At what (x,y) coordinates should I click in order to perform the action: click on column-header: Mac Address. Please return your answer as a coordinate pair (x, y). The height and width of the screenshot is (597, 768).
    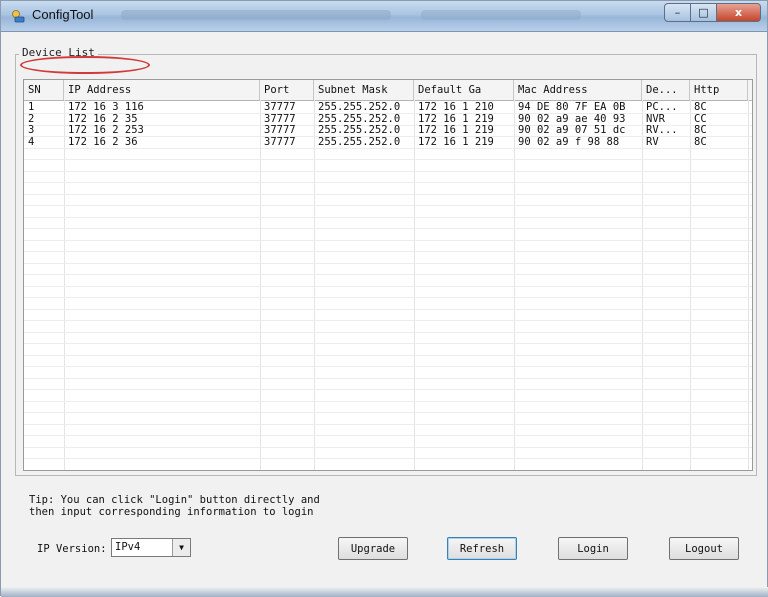
    Looking at the image, I should click on (578, 90).